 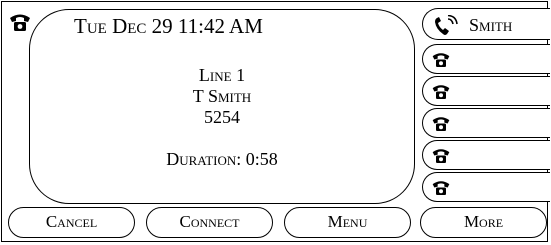 I want to click on date-time: Tue Dec 29 11:42 AM, so click(x=168, y=26).